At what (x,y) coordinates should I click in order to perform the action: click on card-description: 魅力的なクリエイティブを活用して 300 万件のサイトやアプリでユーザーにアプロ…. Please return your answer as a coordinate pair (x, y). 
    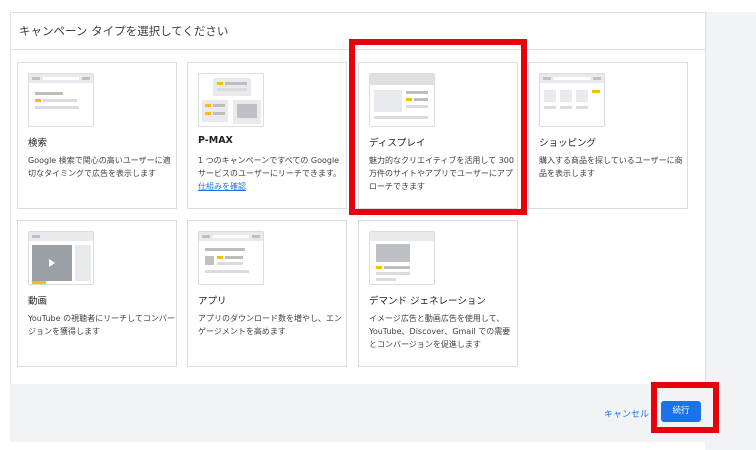
    Looking at the image, I should click on (441, 173).